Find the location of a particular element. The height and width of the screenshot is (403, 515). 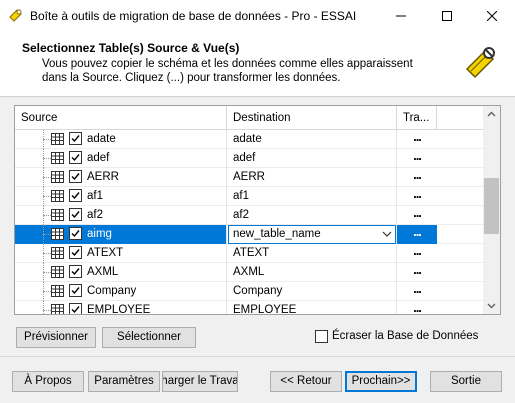

destination-name-combobox: new_table_name is located at coordinates (312, 234).